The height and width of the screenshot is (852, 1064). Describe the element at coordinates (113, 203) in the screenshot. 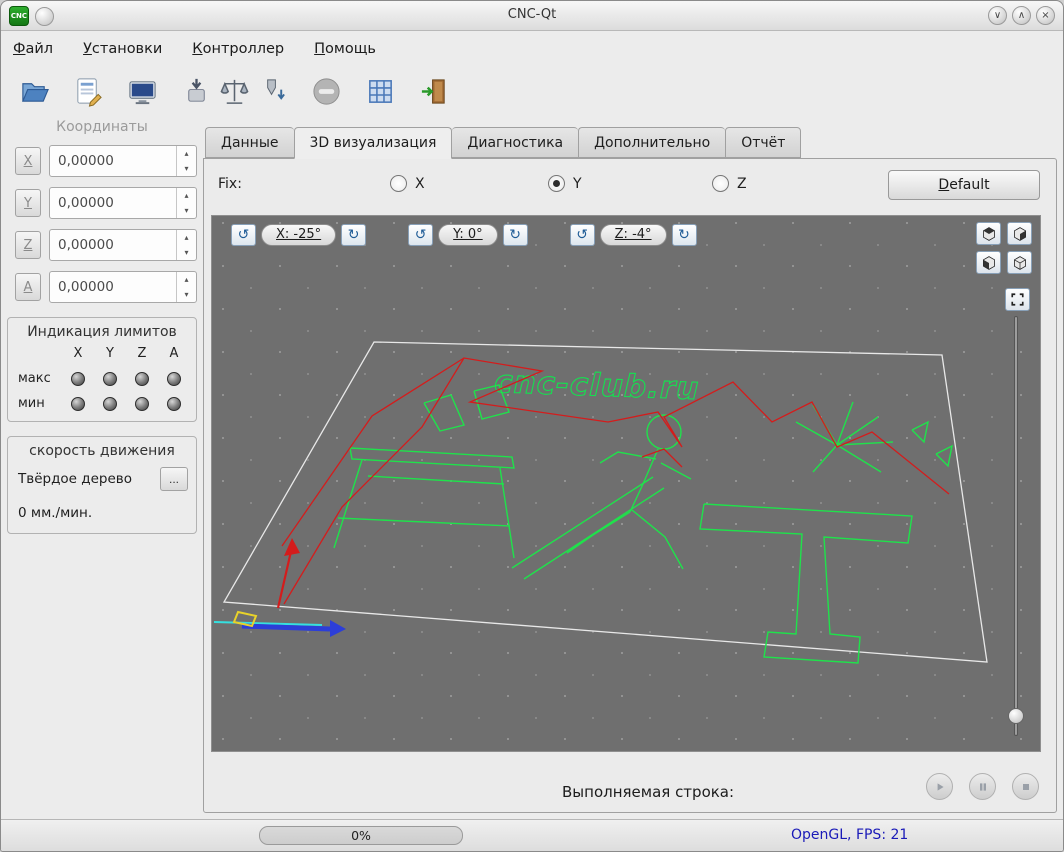

I see `y-coordinate-value` at that location.